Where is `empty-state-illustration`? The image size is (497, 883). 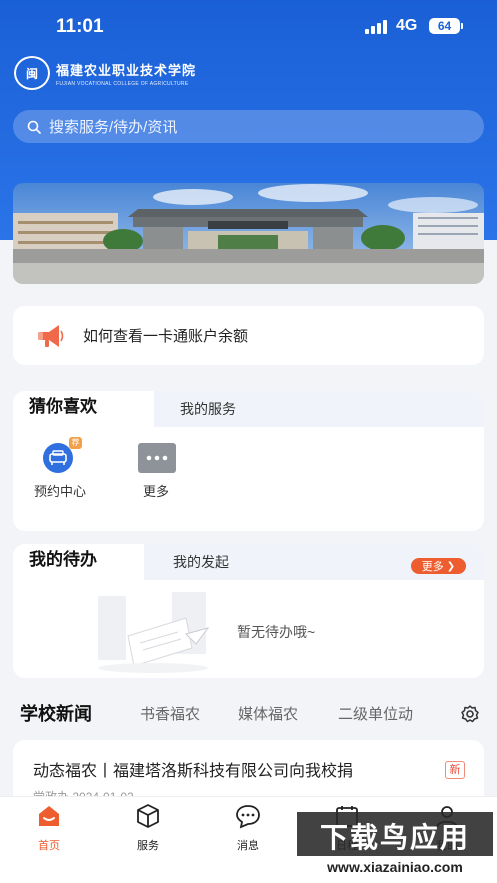
empty-state-illustration is located at coordinates (154, 632).